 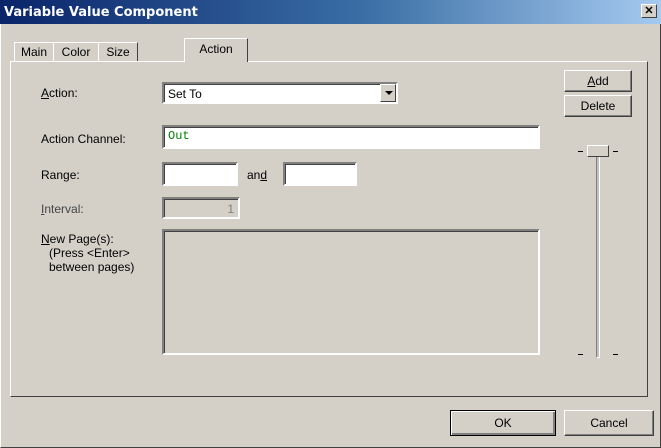 What do you see at coordinates (598, 255) in the screenshot?
I see `slider-track` at bounding box center [598, 255].